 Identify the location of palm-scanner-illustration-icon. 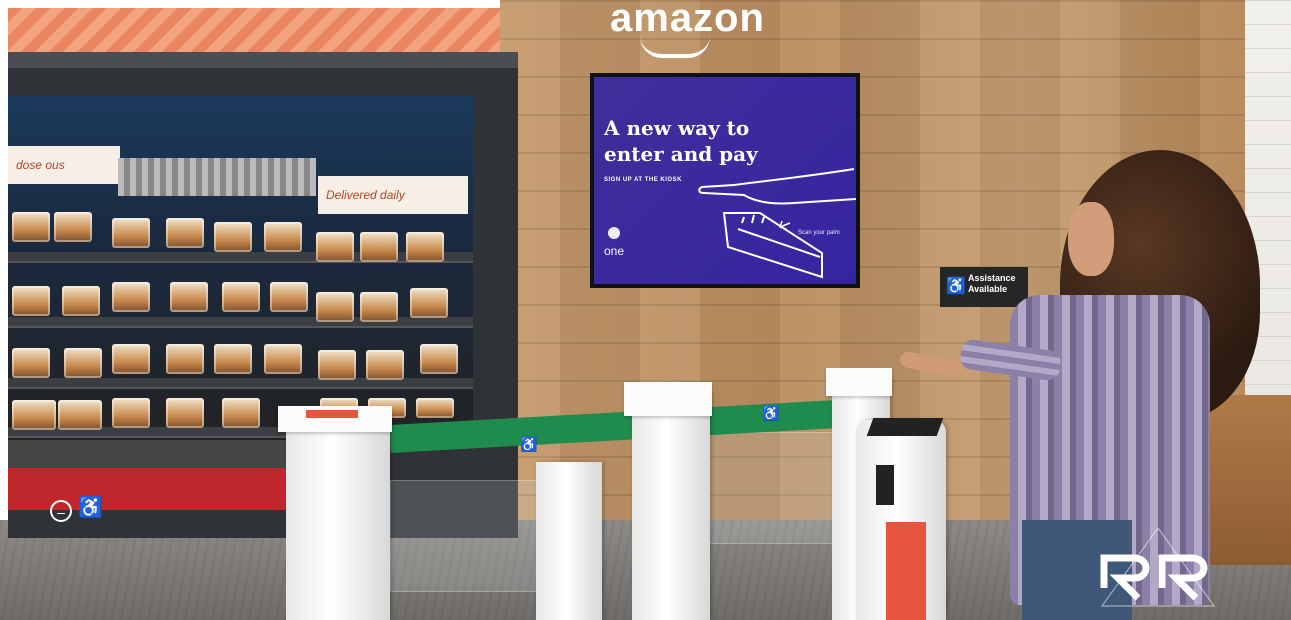
(777, 223).